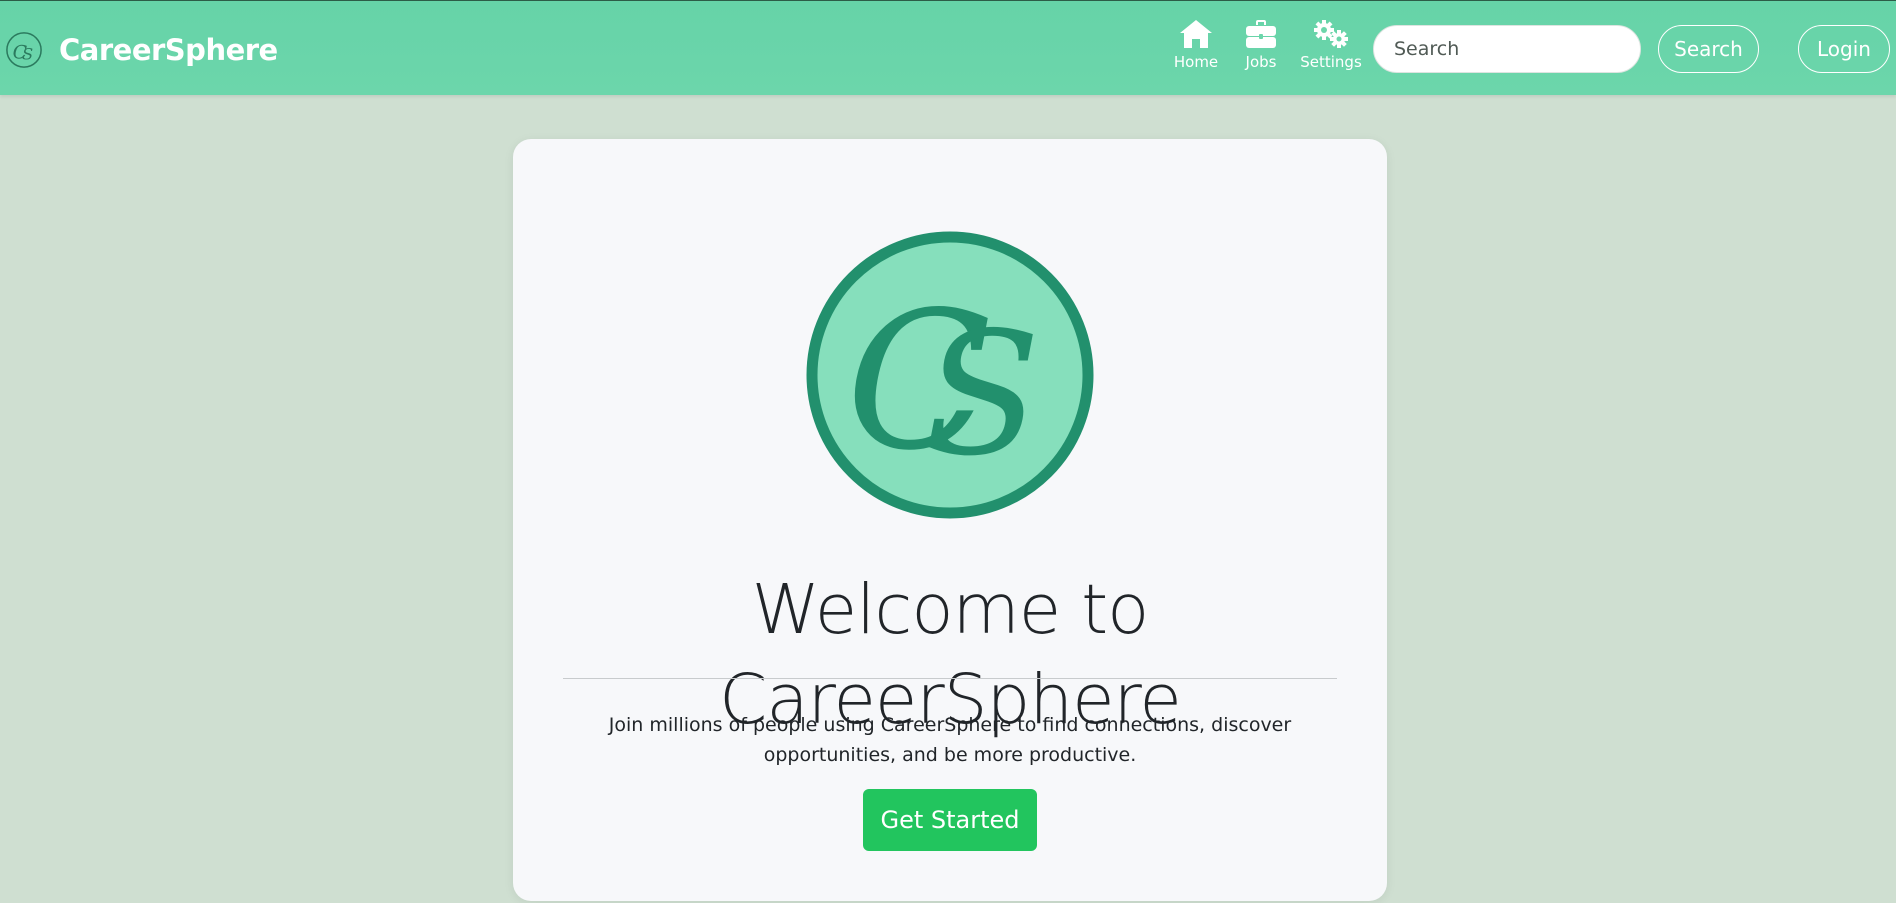 The height and width of the screenshot is (903, 1896). Describe the element at coordinates (1196, 34) in the screenshot. I see `home-icon` at that location.